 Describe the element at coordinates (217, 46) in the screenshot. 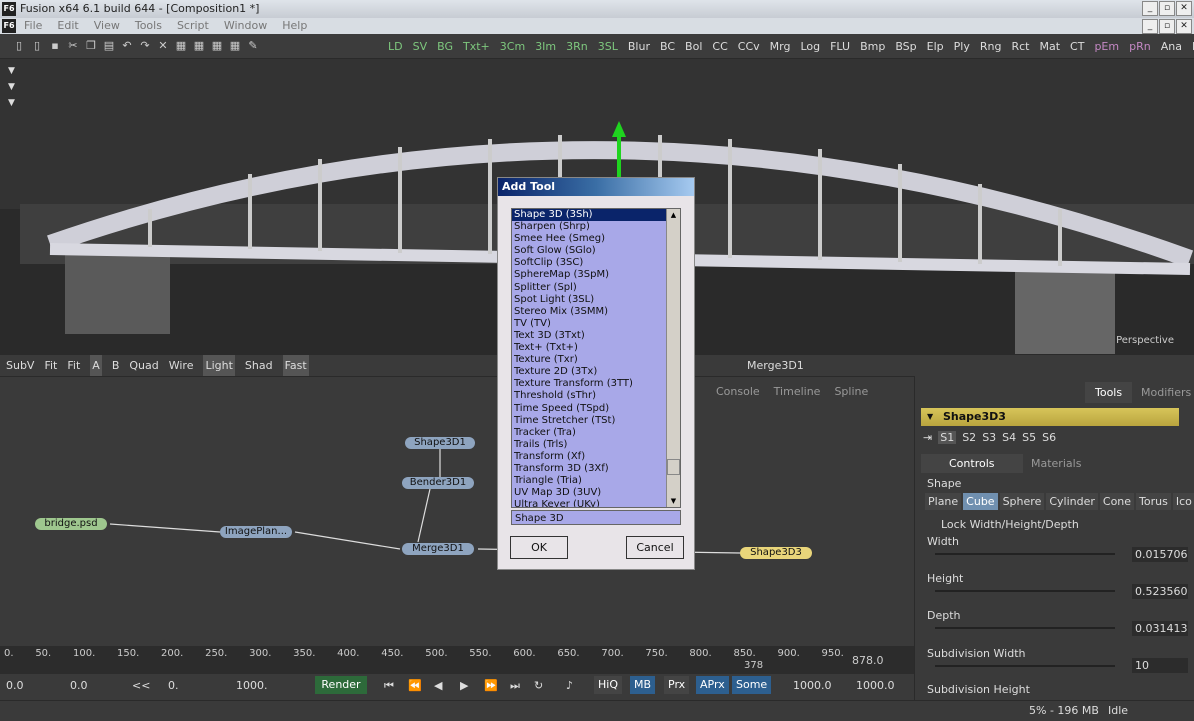

I see `layout3-icon: ▦` at that location.